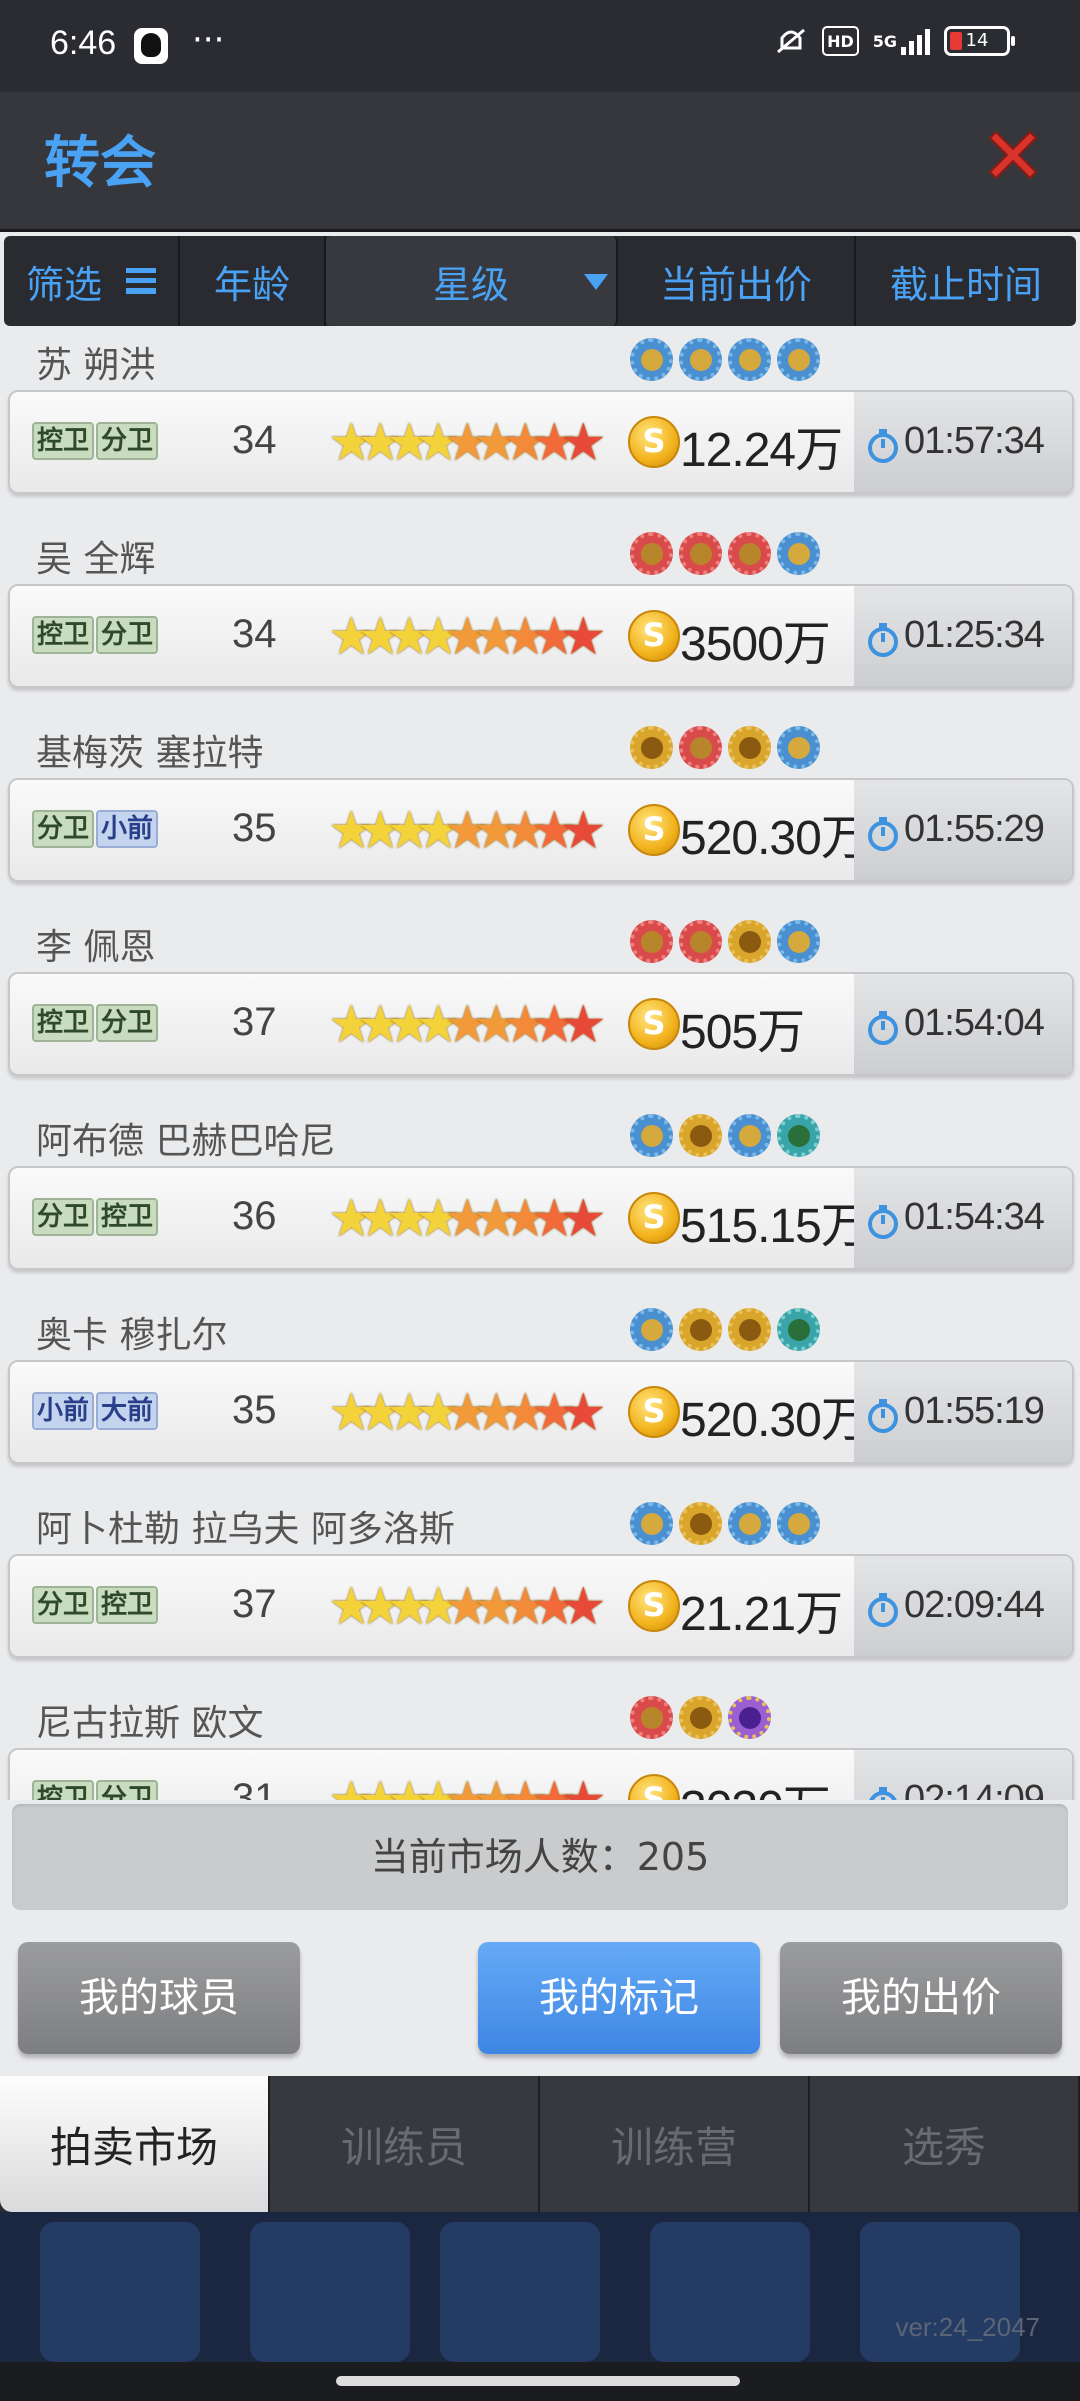  Describe the element at coordinates (963, 1606) in the screenshot. I see `deadline-box: 02:09:44` at that location.